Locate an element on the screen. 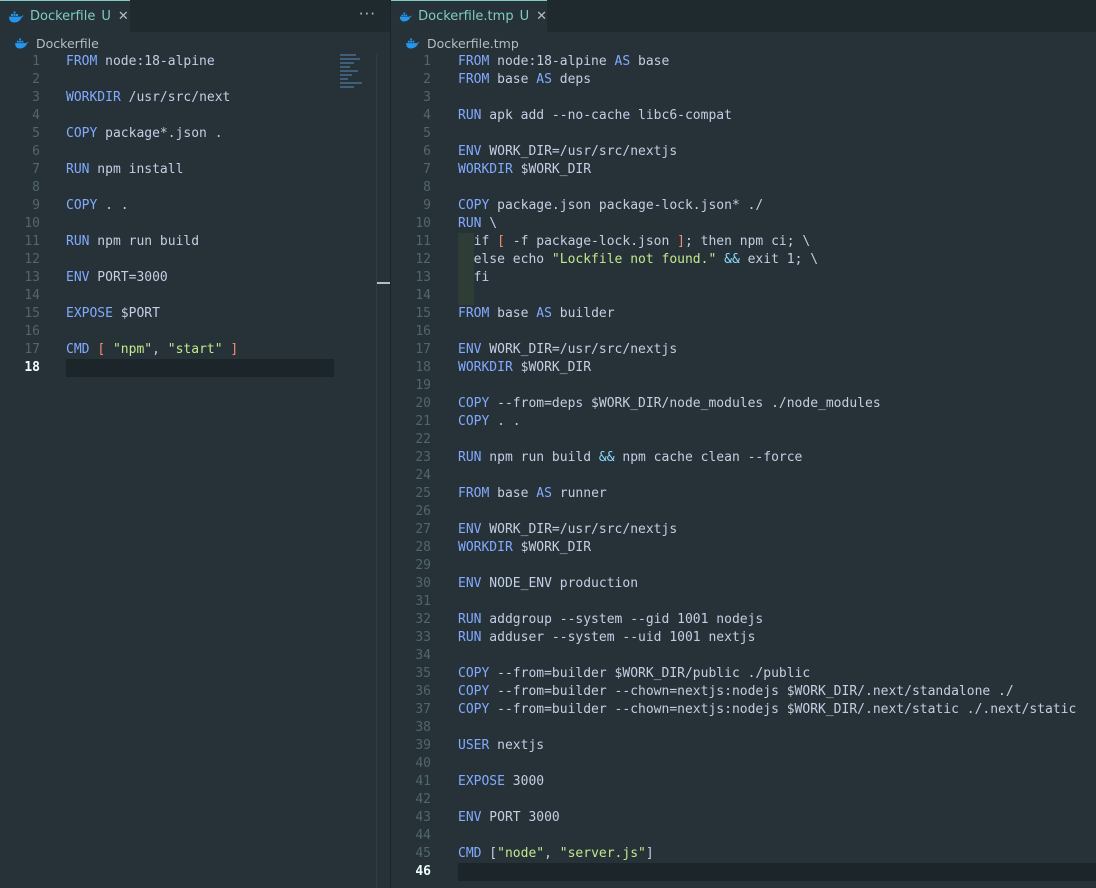  code-token: [ is located at coordinates (501, 241).